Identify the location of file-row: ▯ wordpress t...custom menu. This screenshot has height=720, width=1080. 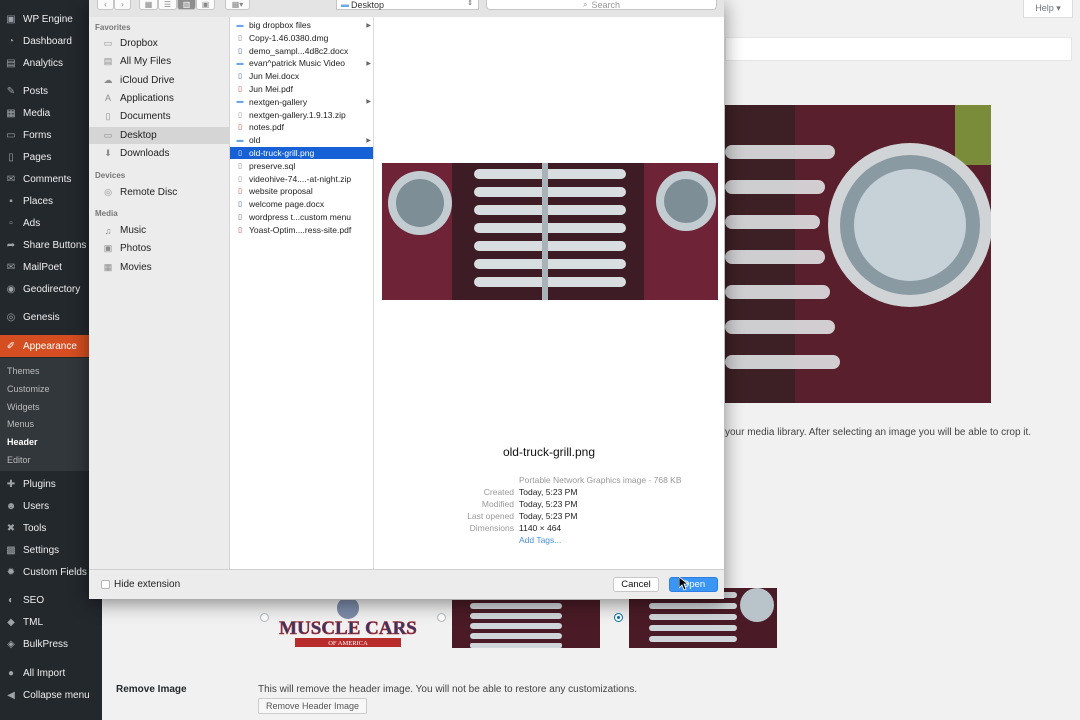
(301, 217).